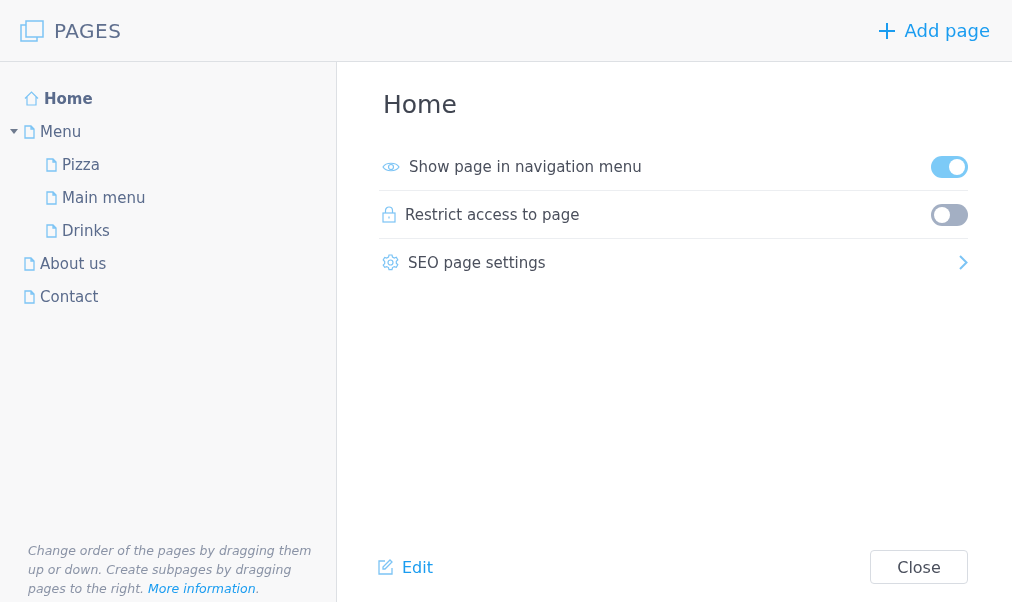 Image resolution: width=1012 pixels, height=602 pixels. I want to click on pages-icon, so click(32, 30).